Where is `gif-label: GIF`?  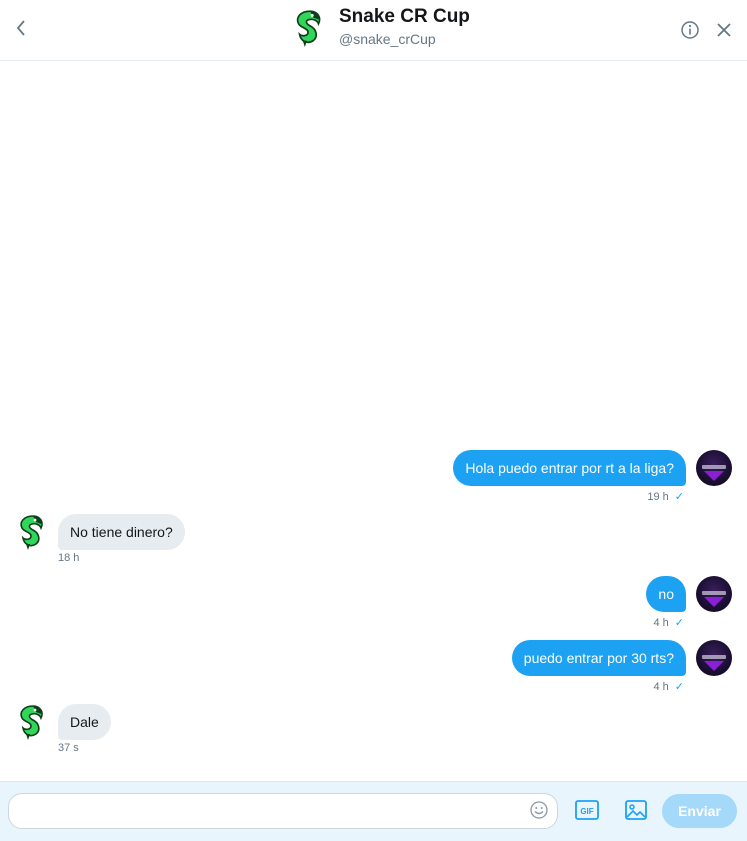 gif-label: GIF is located at coordinates (586, 811).